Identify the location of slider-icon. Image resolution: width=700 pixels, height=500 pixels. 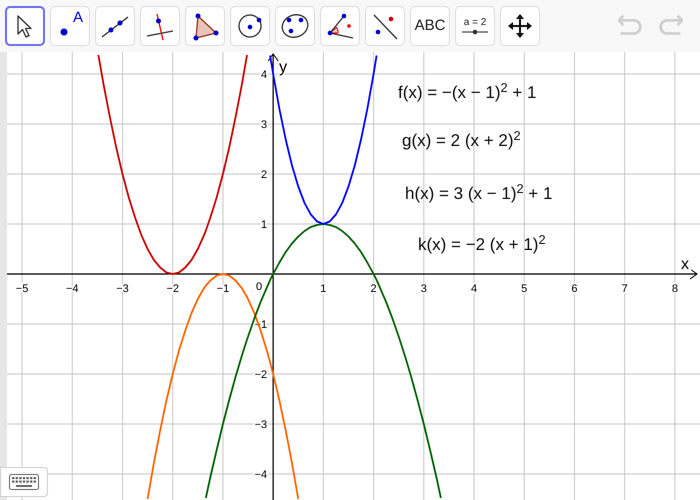
(475, 31).